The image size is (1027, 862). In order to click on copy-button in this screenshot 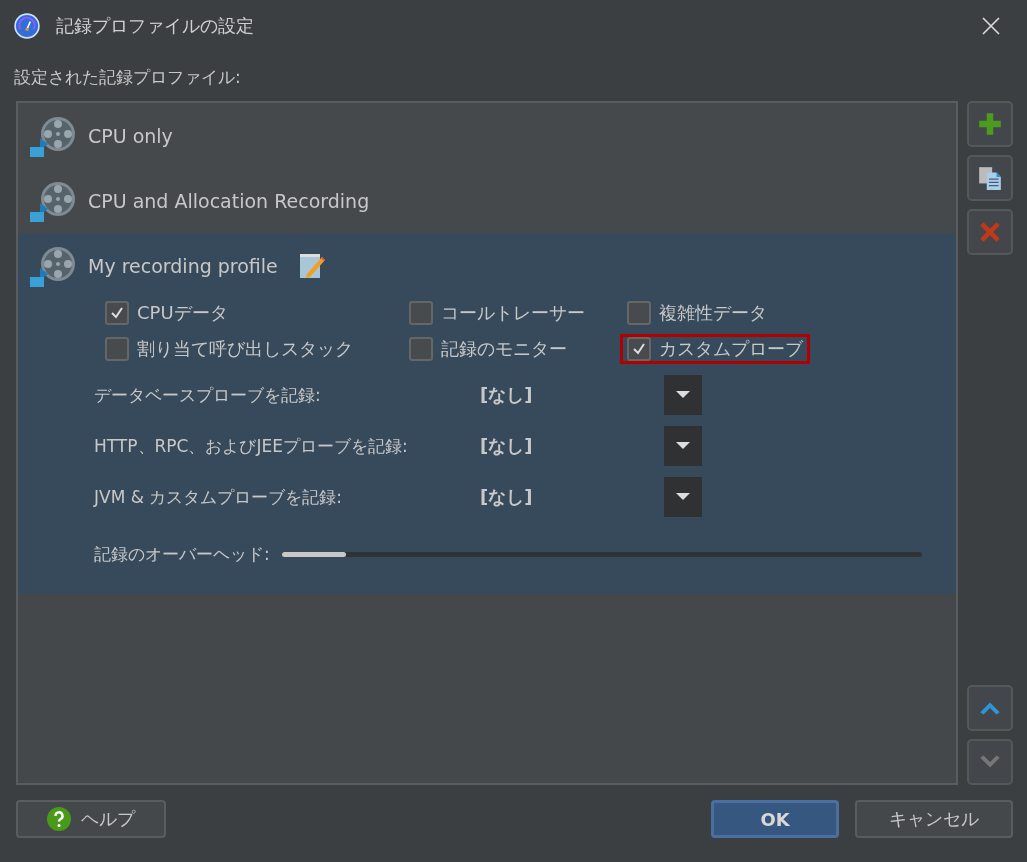, I will do `click(990, 178)`.